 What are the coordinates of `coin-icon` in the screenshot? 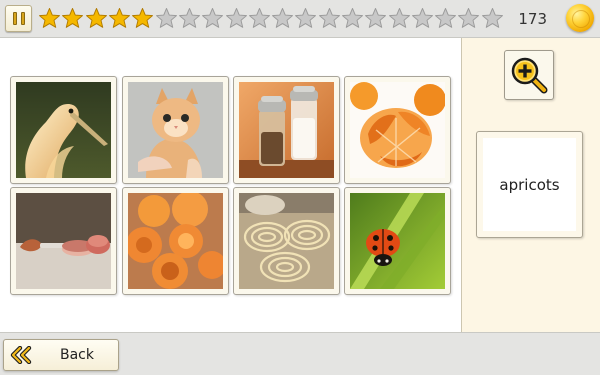 It's located at (580, 18).